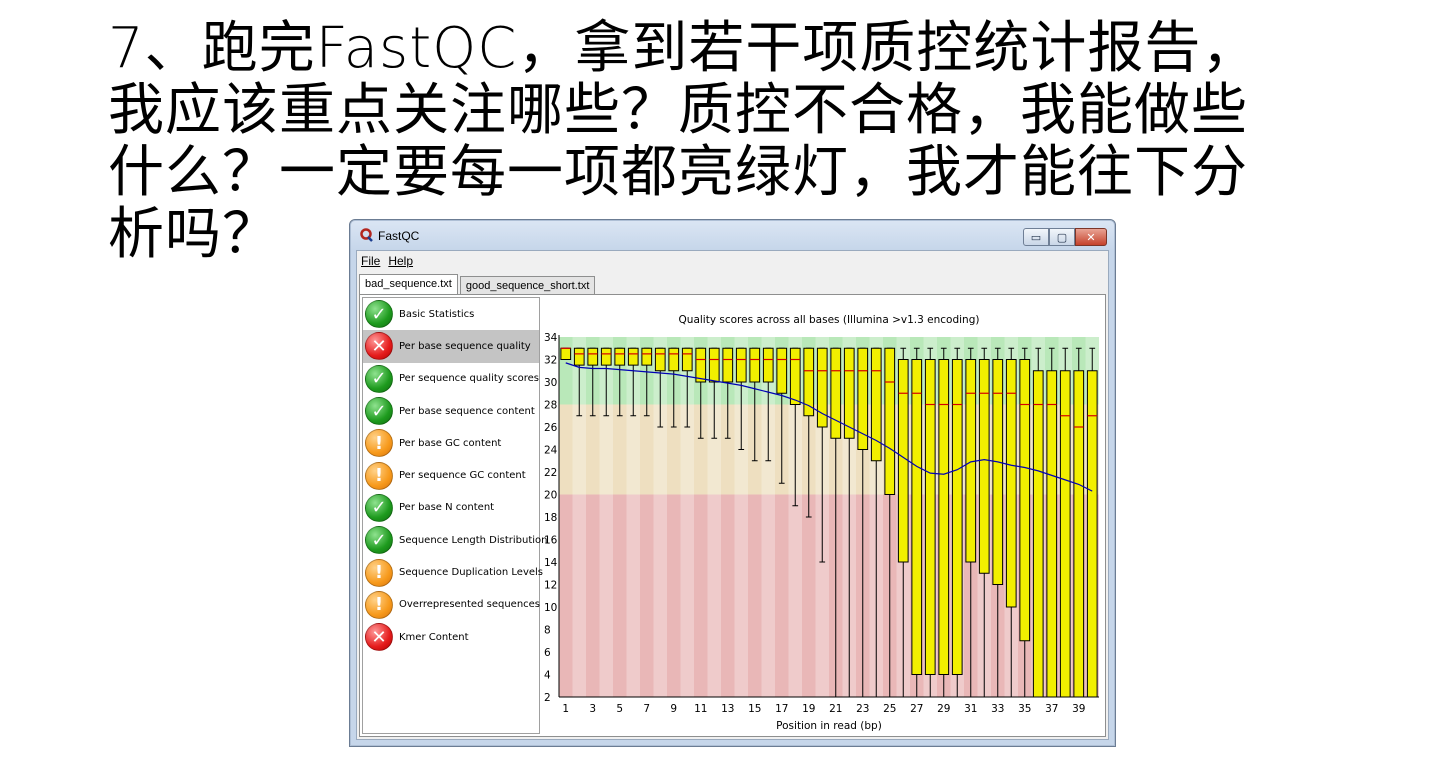 This screenshot has width=1438, height=757. Describe the element at coordinates (465, 346) in the screenshot. I see `module-label: Per base sequence quality` at that location.